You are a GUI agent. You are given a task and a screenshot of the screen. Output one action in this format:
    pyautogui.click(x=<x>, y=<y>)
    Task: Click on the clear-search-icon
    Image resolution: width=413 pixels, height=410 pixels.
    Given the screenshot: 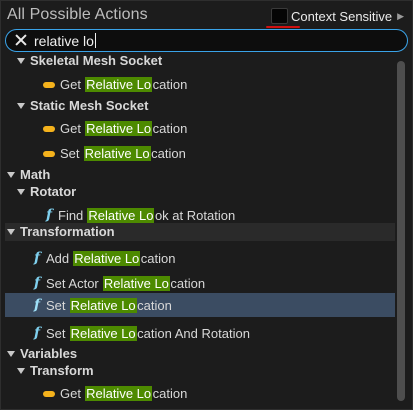 What is the action you would take?
    pyautogui.click(x=21, y=40)
    